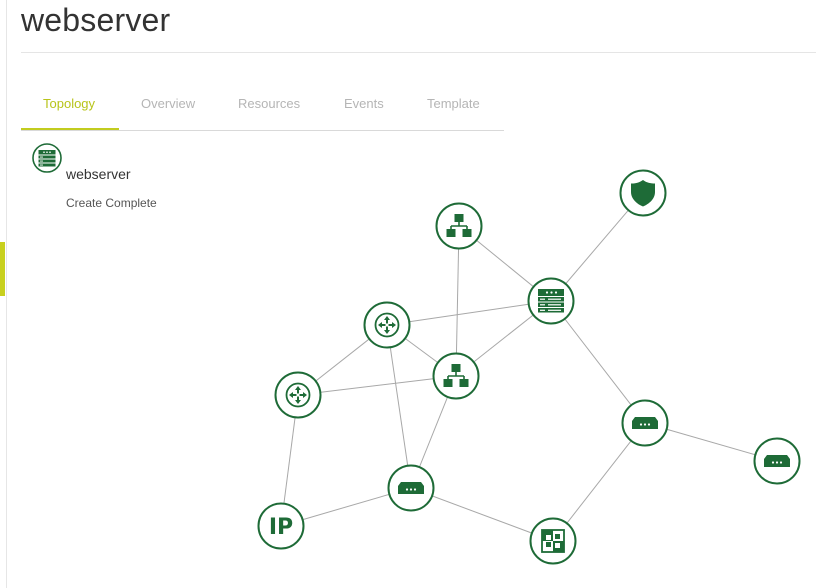  I want to click on tab-events: Events, so click(364, 103).